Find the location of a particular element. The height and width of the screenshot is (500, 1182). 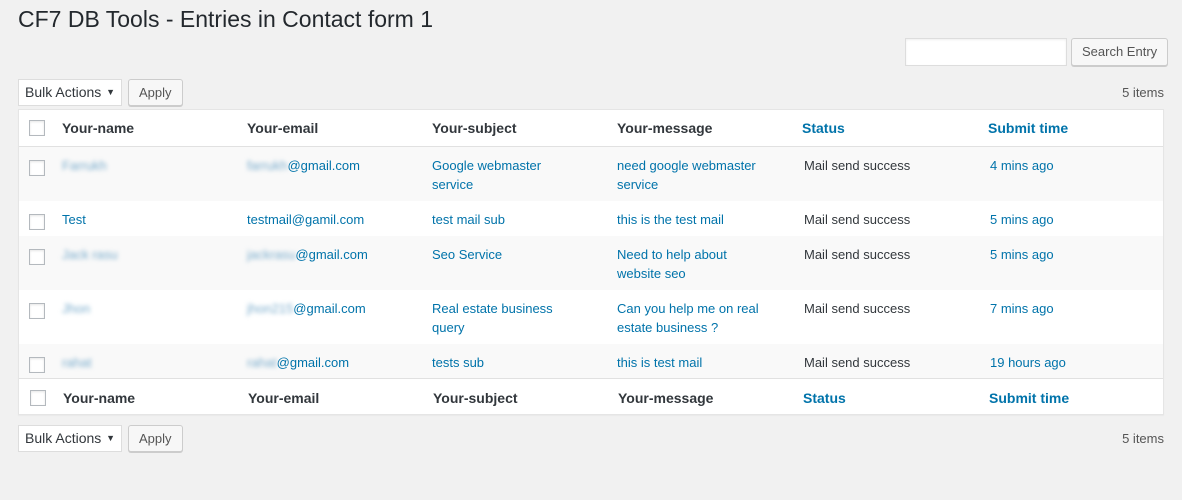

entry-message: Need to help about website seo is located at coordinates (692, 264).